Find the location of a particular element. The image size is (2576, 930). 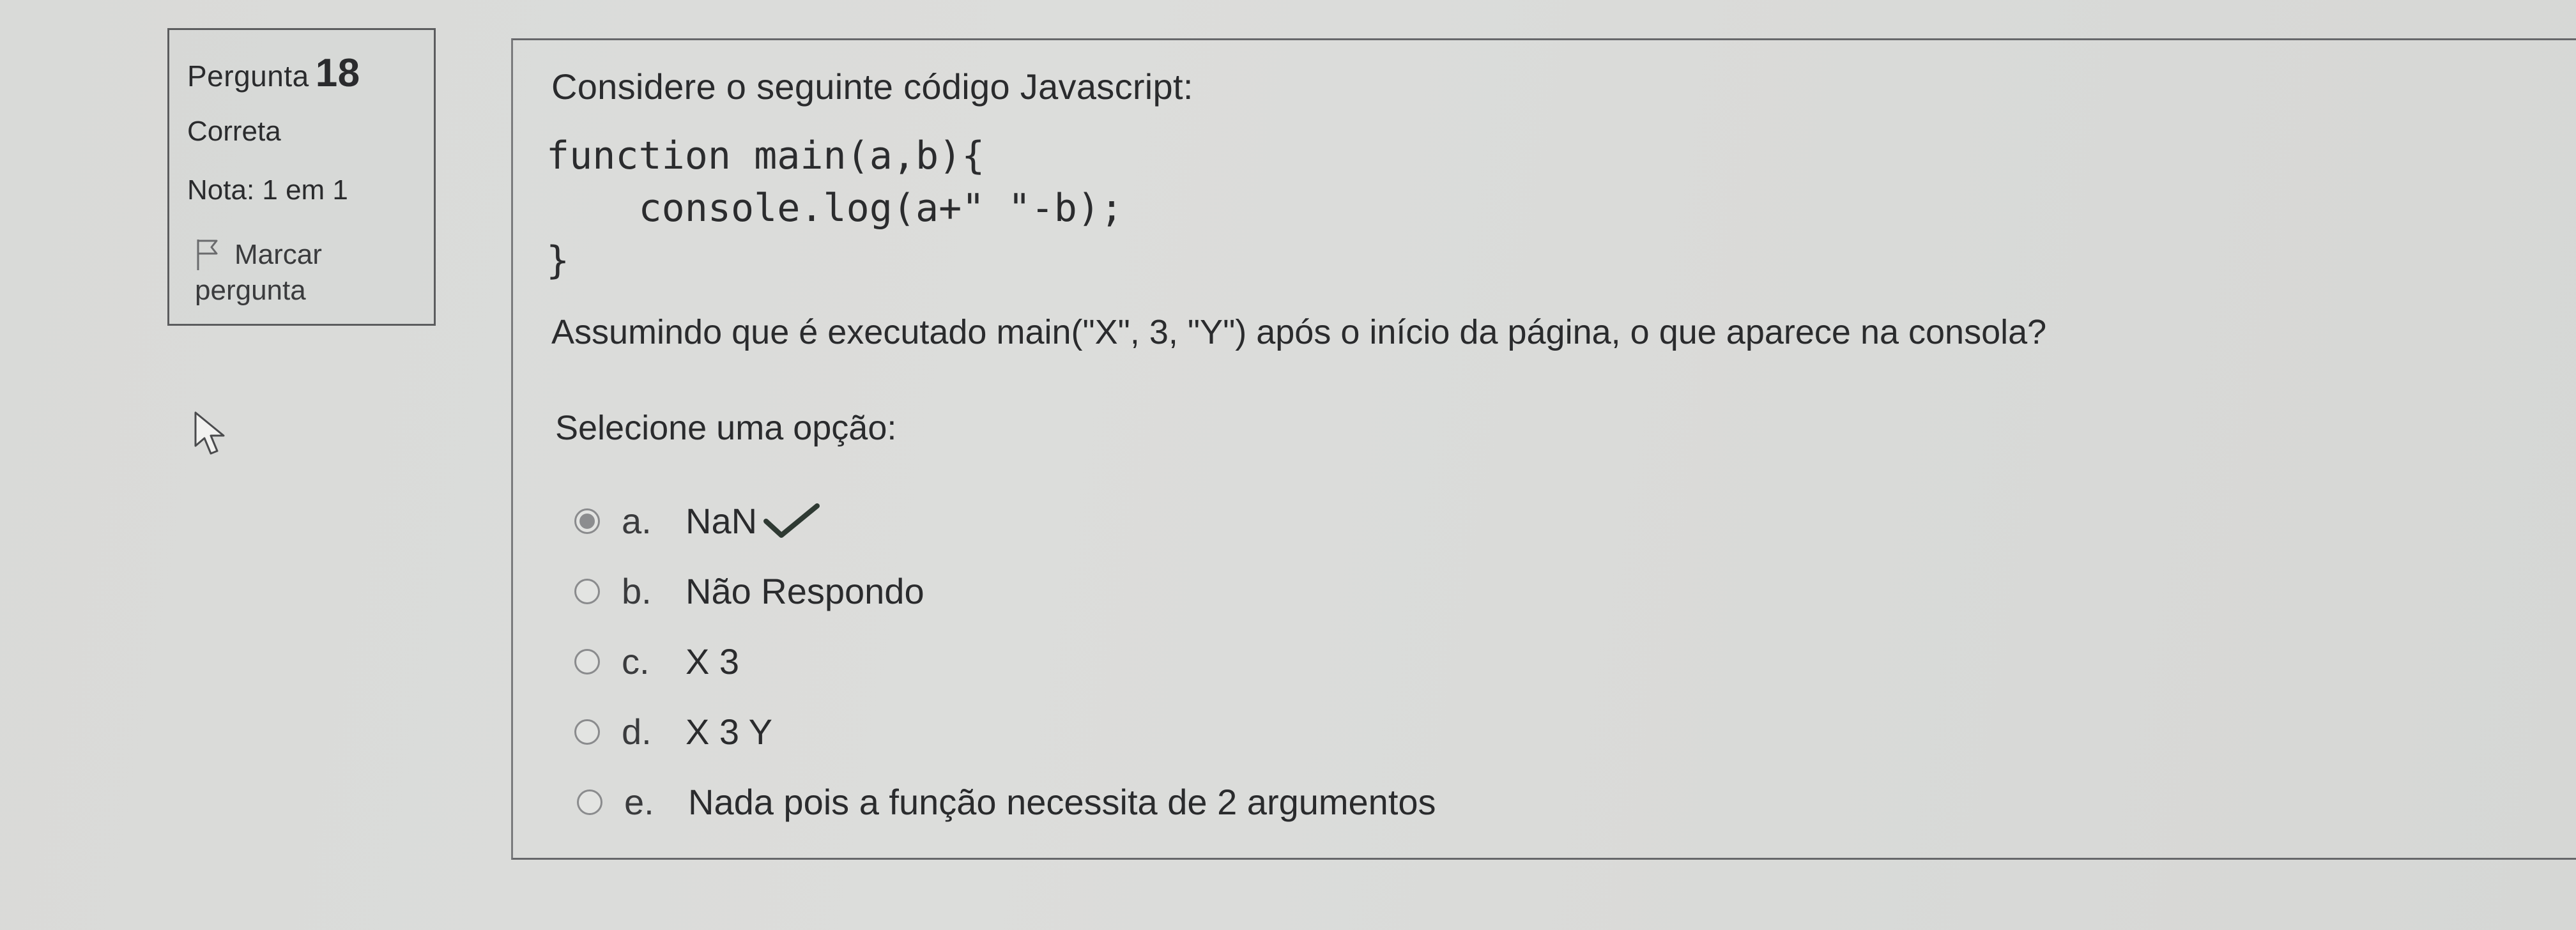

option-text: Não Respondo is located at coordinates (805, 591).